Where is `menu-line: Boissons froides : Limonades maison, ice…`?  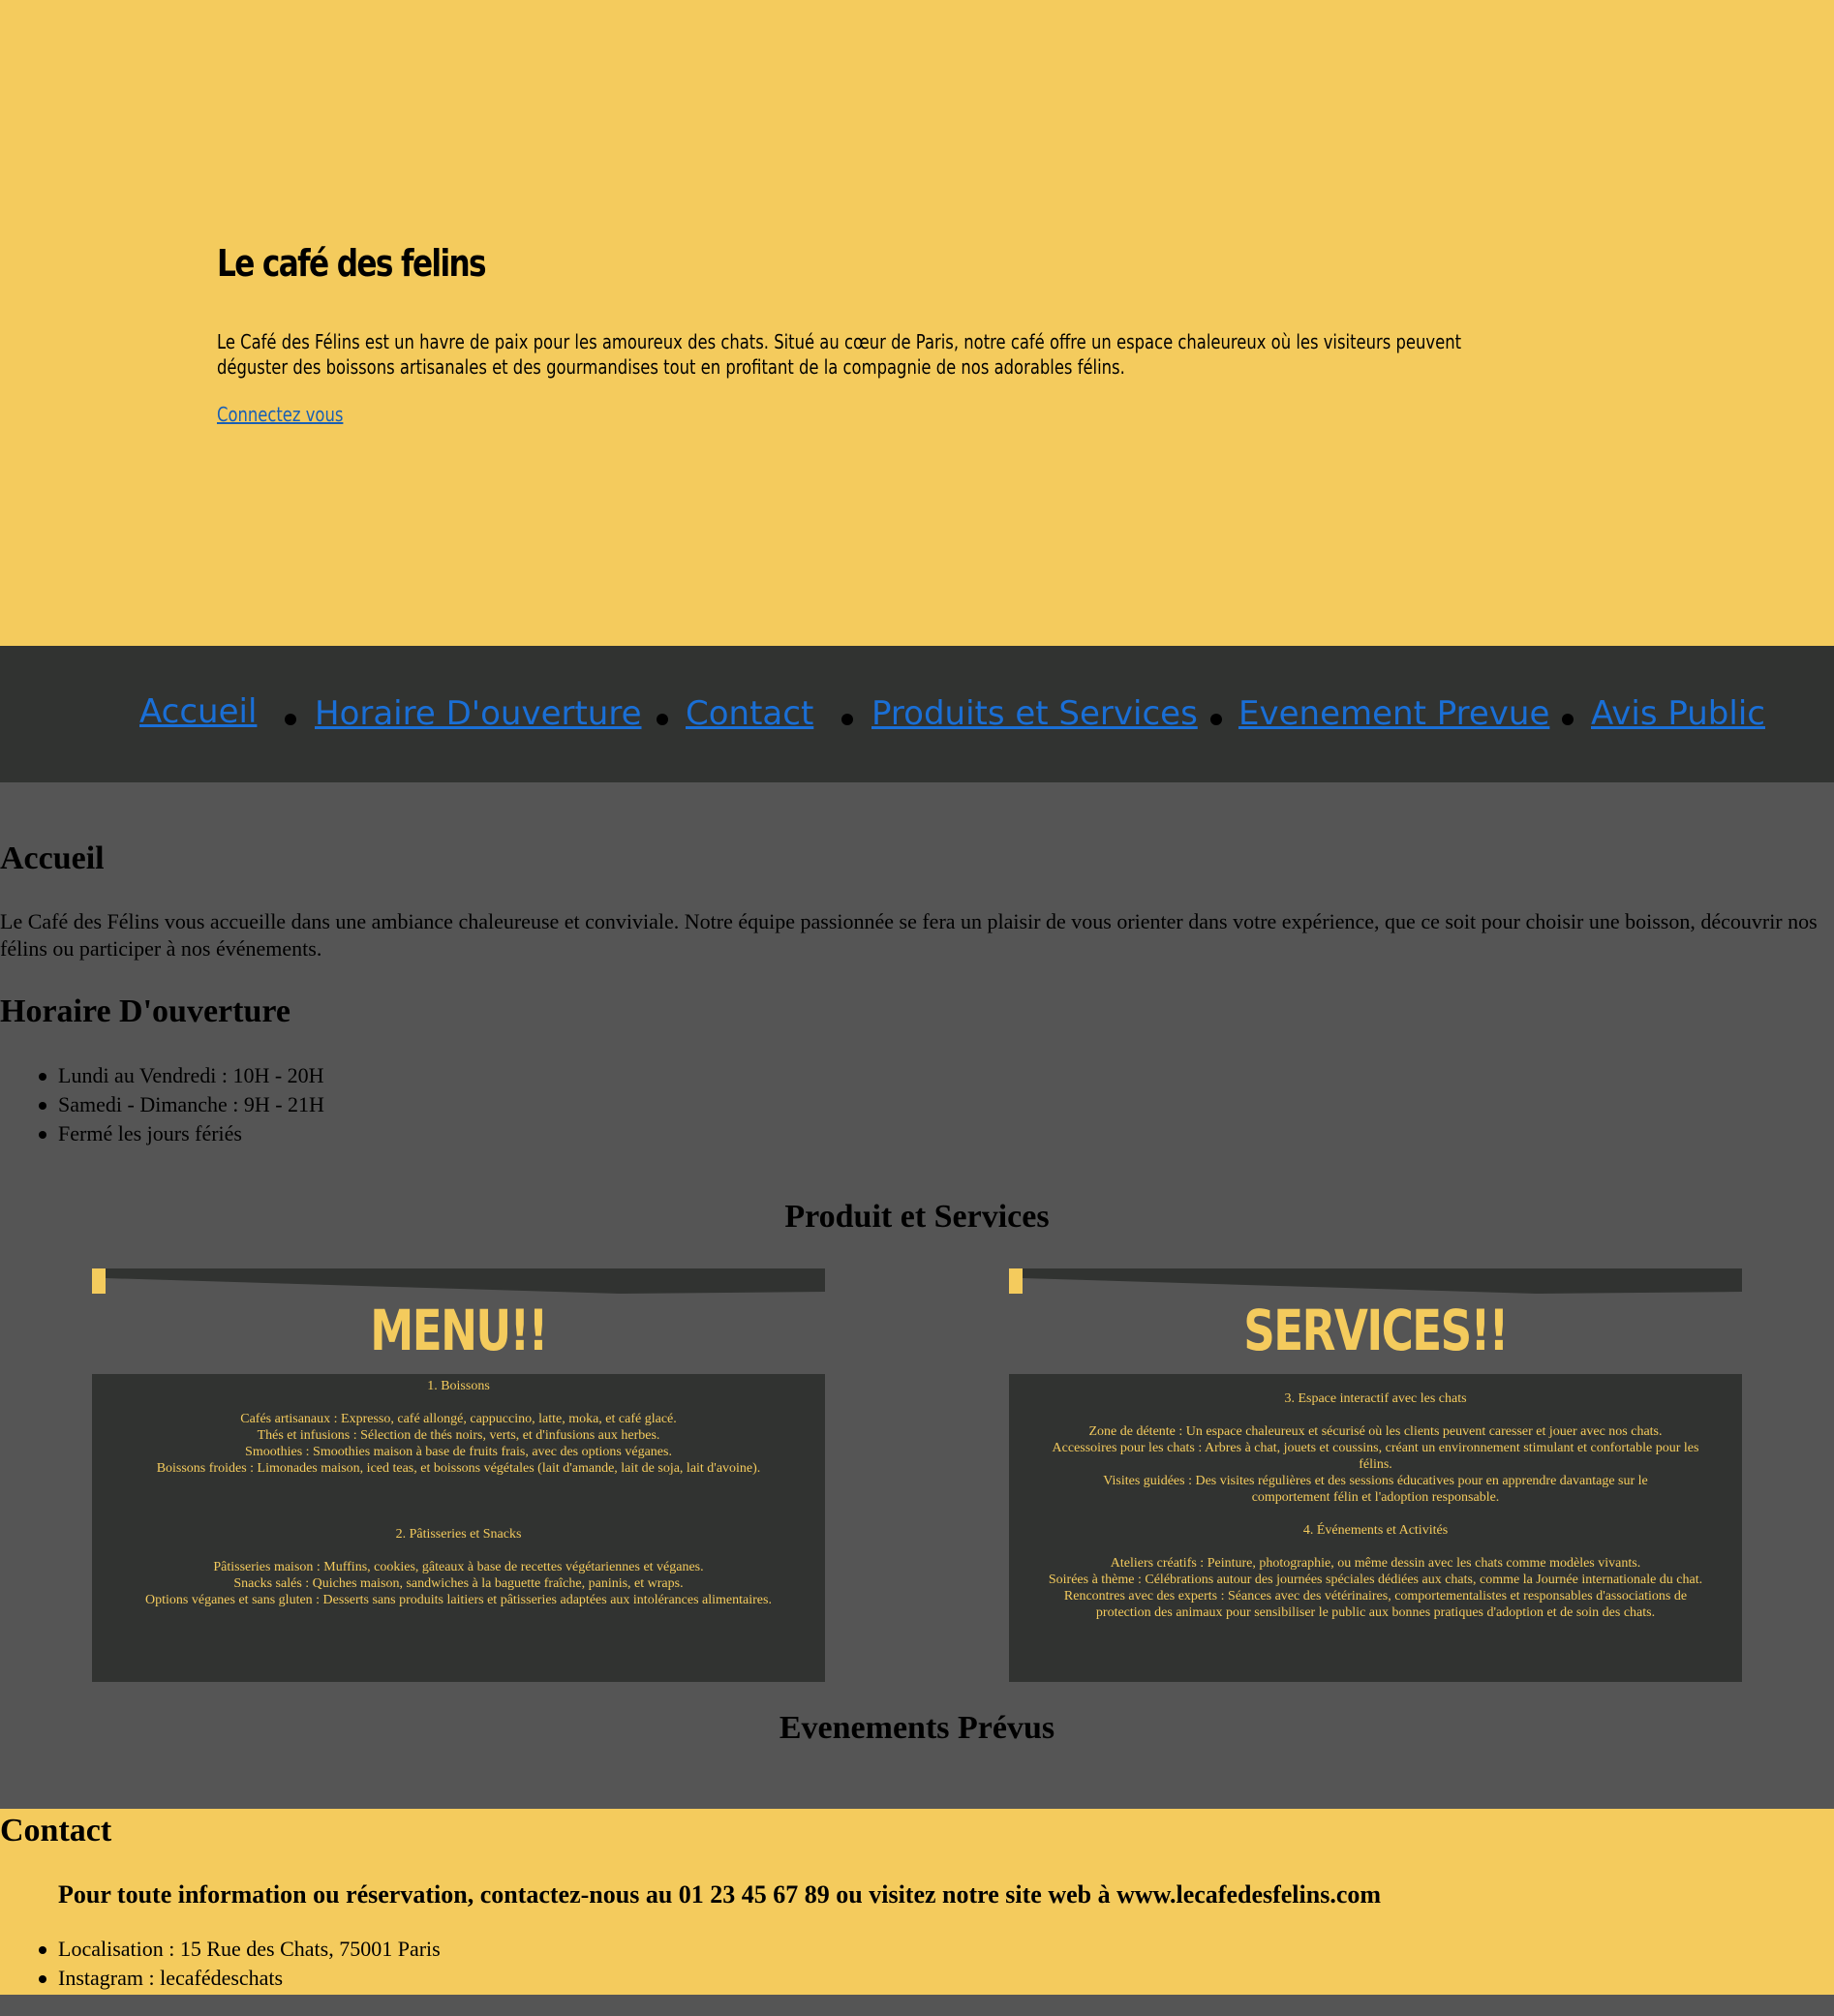
menu-line: Boissons froides : Limonades maison, ice… is located at coordinates (458, 1469).